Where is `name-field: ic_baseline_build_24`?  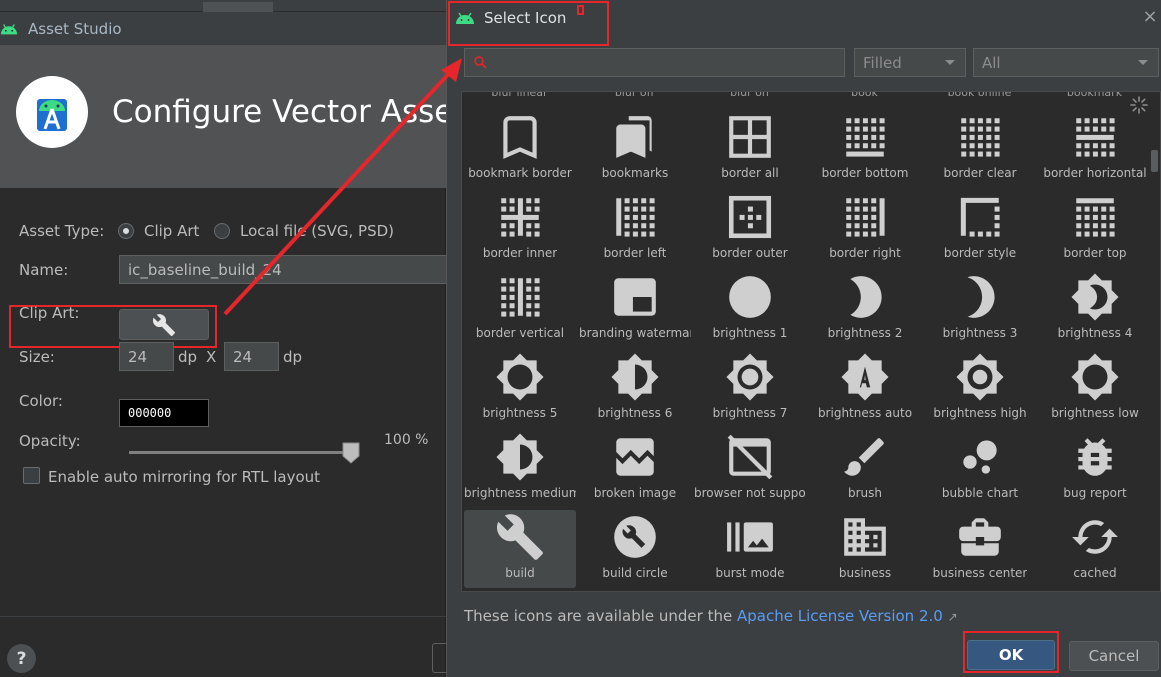
name-field: ic_baseline_build_24 is located at coordinates (284, 269).